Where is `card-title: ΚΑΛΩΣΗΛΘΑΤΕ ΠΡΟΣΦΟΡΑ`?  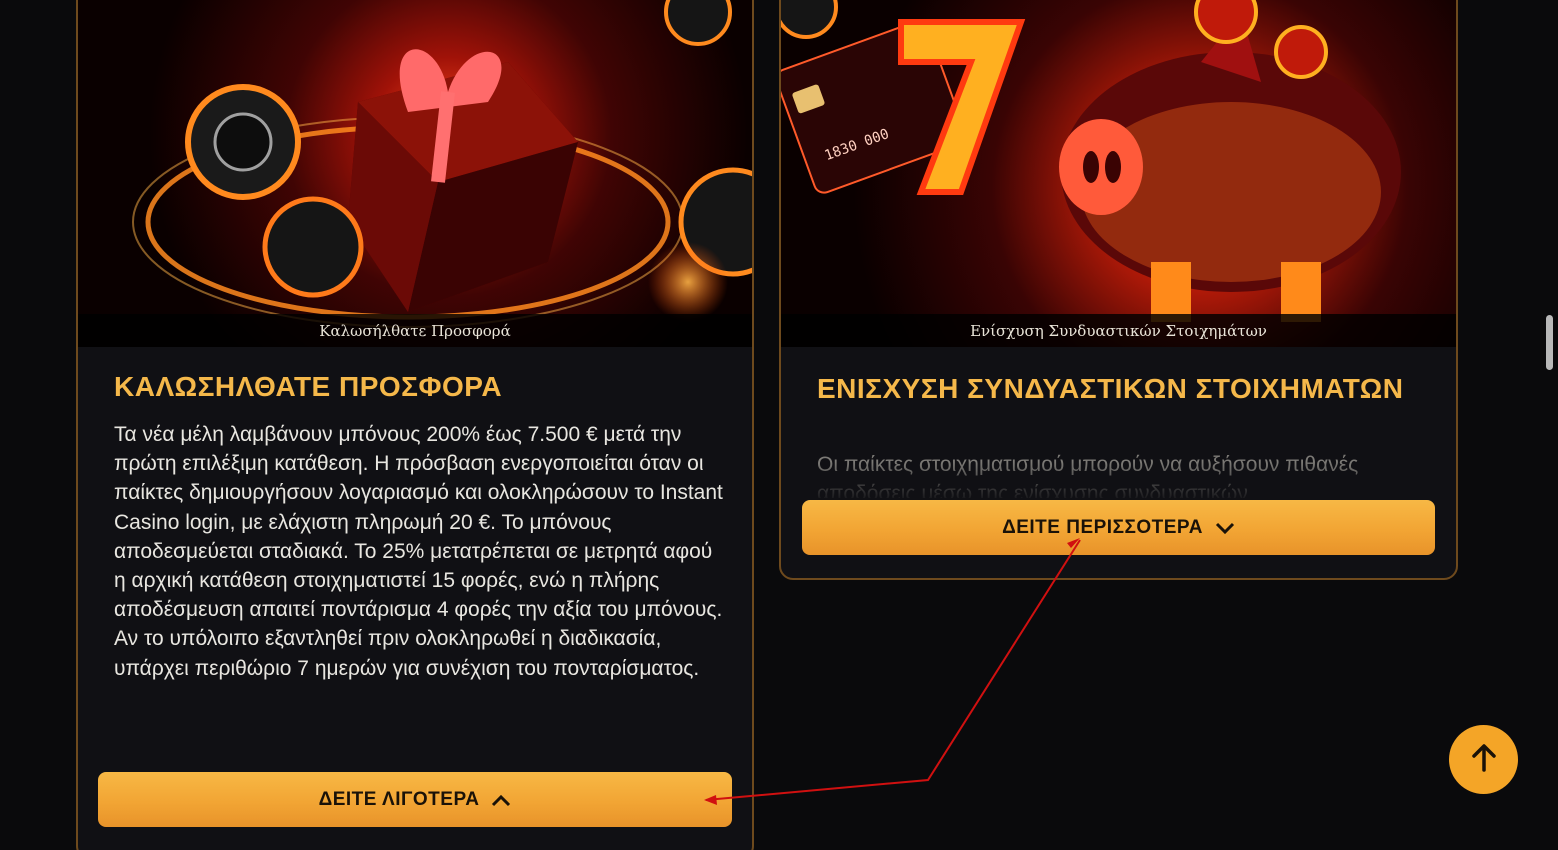
card-title: ΚΑΛΩΣΗΛΘΑΤΕ ΠΡΟΣΦΟΡΑ is located at coordinates (308, 386).